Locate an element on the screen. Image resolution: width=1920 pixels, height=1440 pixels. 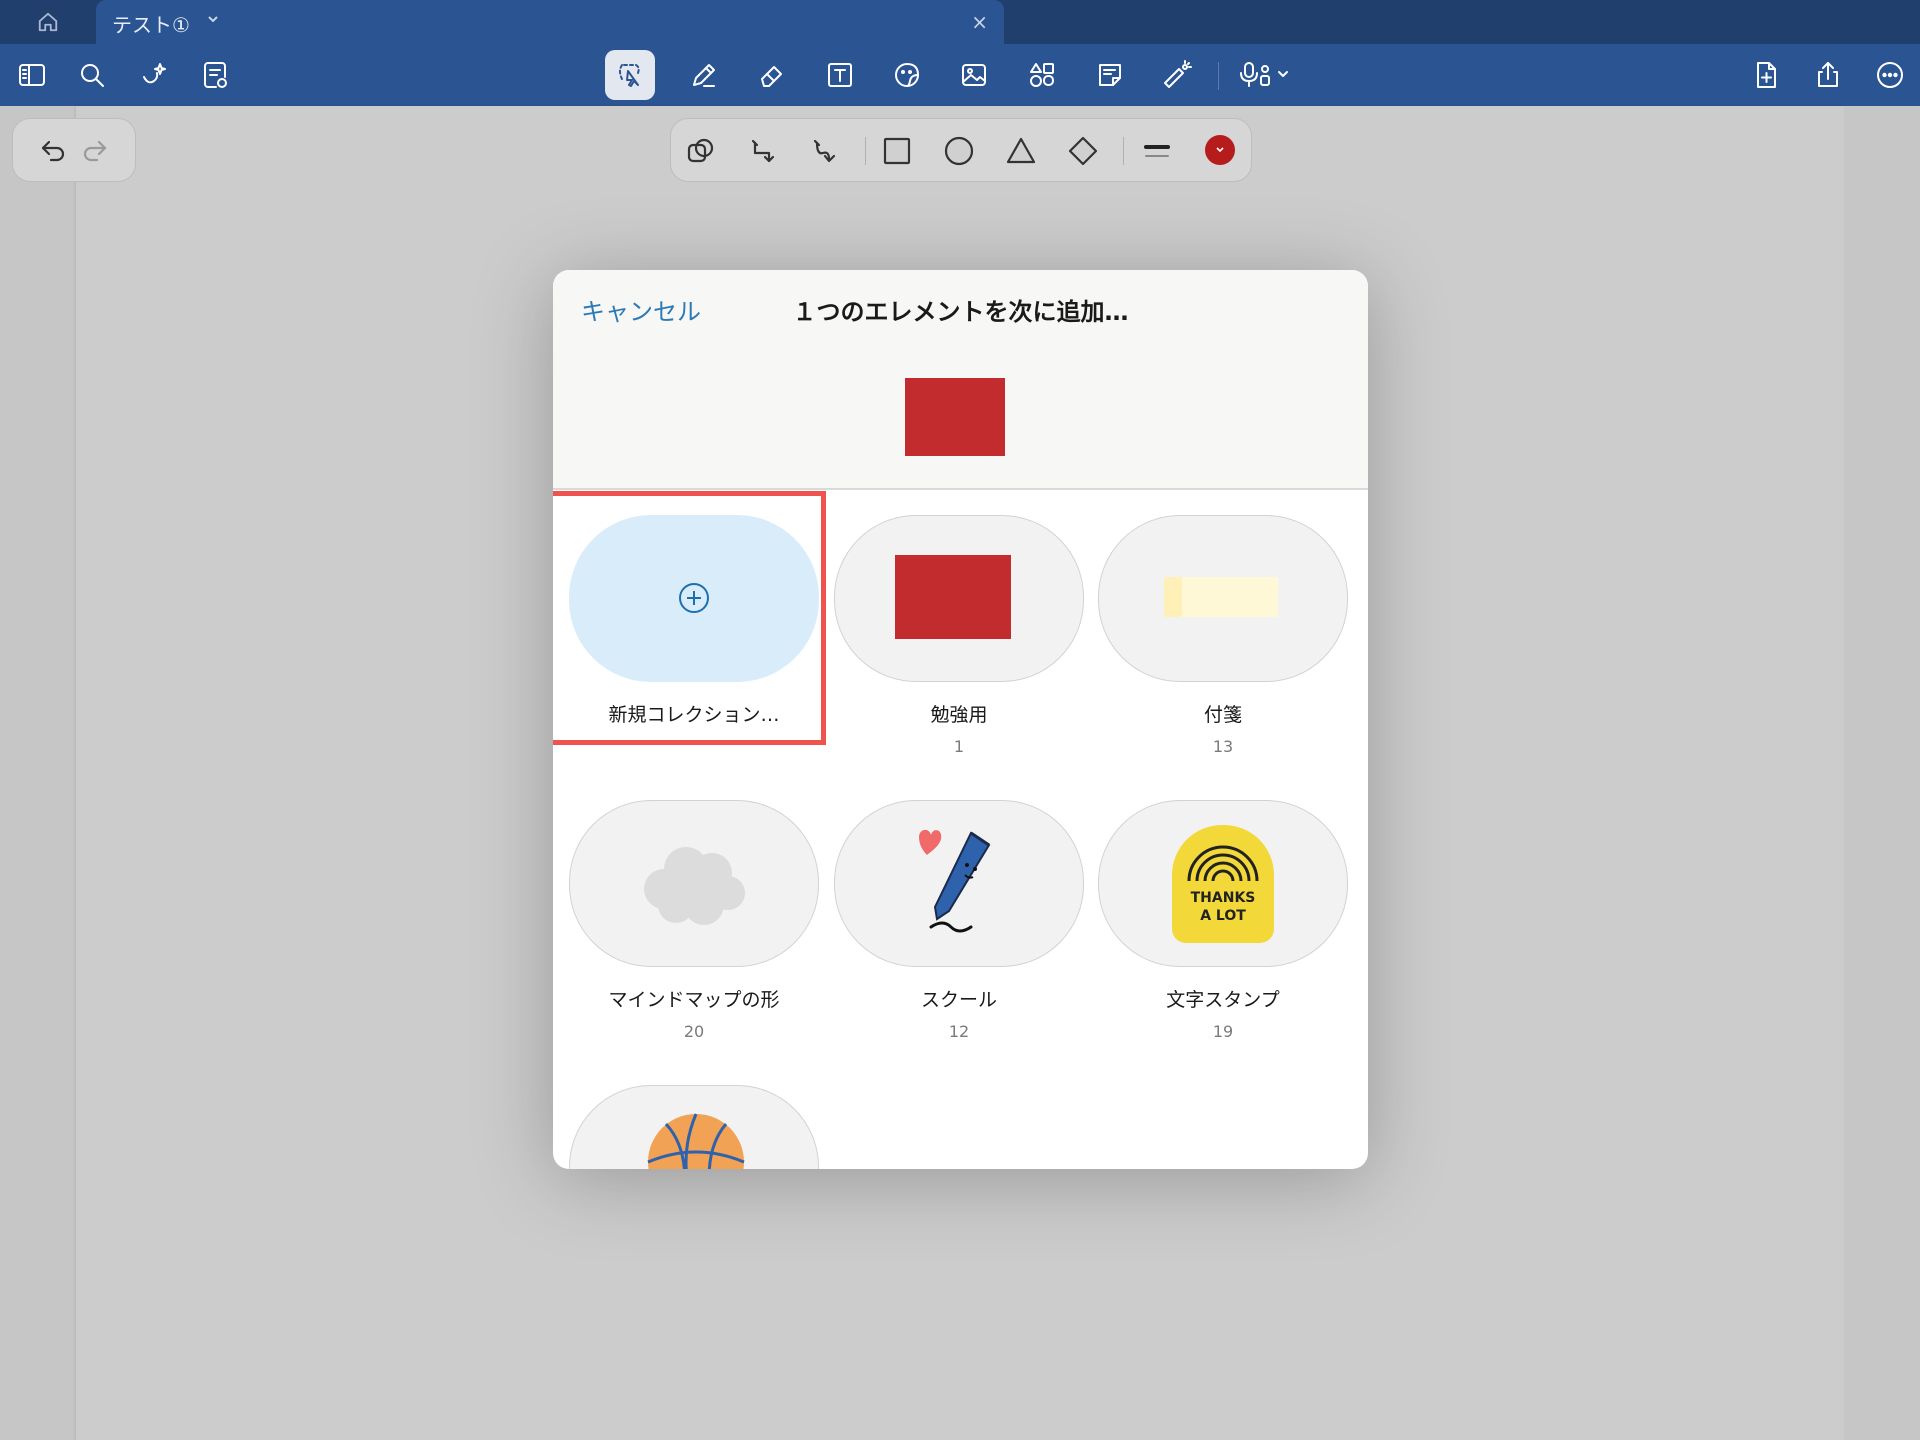
sticker-icon is located at coordinates (907, 75).